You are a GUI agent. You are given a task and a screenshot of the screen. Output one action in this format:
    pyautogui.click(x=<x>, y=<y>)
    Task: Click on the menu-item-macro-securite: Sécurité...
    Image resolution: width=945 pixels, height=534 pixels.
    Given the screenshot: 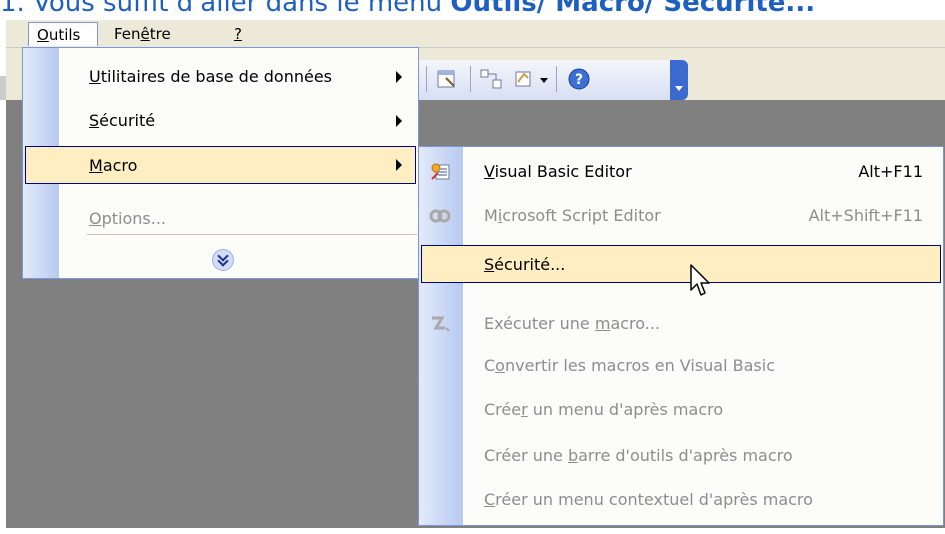 What is the action you would take?
    pyautogui.click(x=681, y=264)
    